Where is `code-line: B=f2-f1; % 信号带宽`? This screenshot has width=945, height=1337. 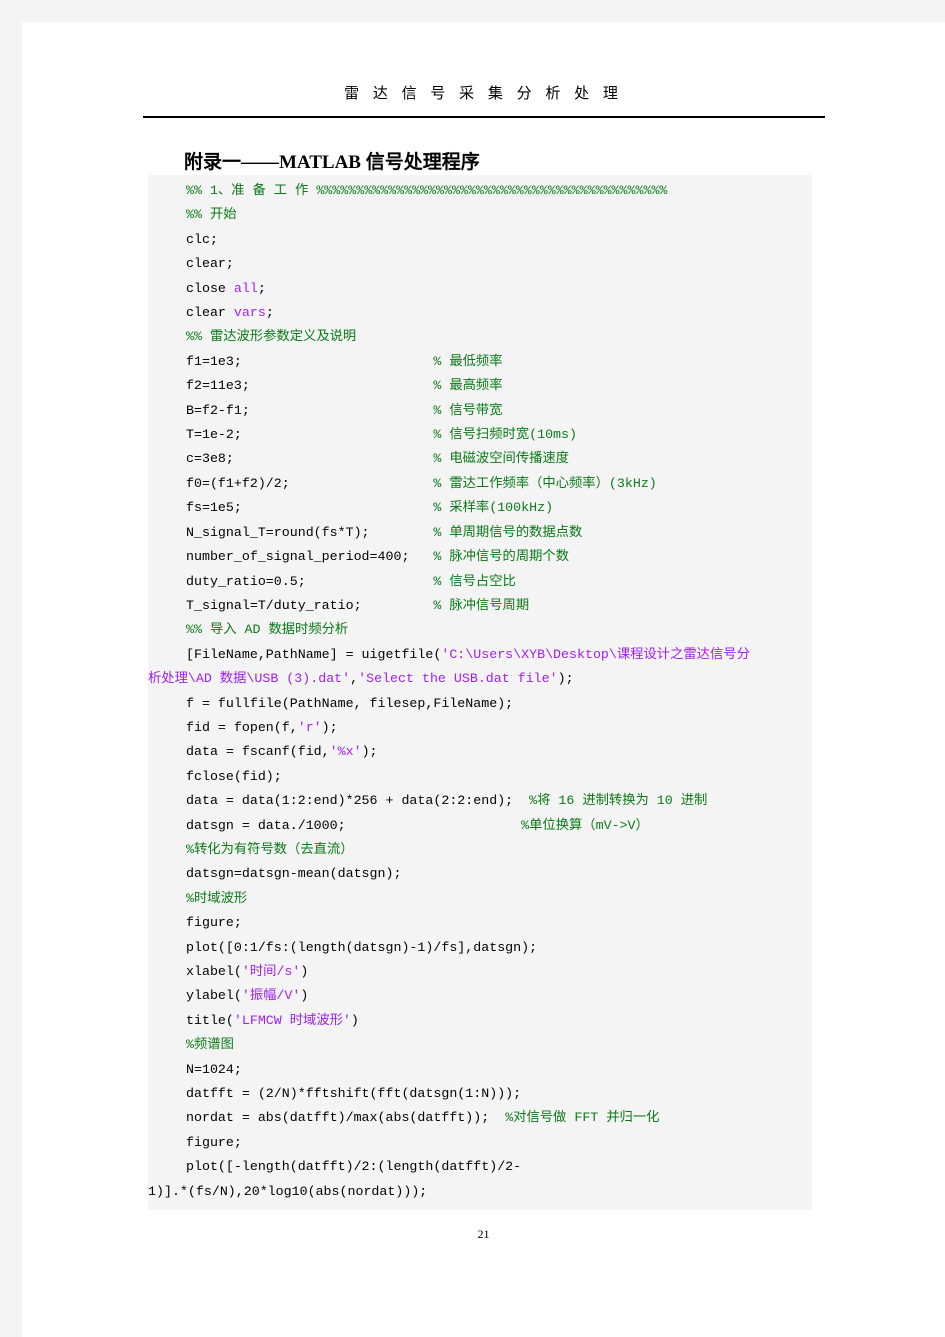 code-line: B=f2-f1; % 信号带宽 is located at coordinates (480, 411).